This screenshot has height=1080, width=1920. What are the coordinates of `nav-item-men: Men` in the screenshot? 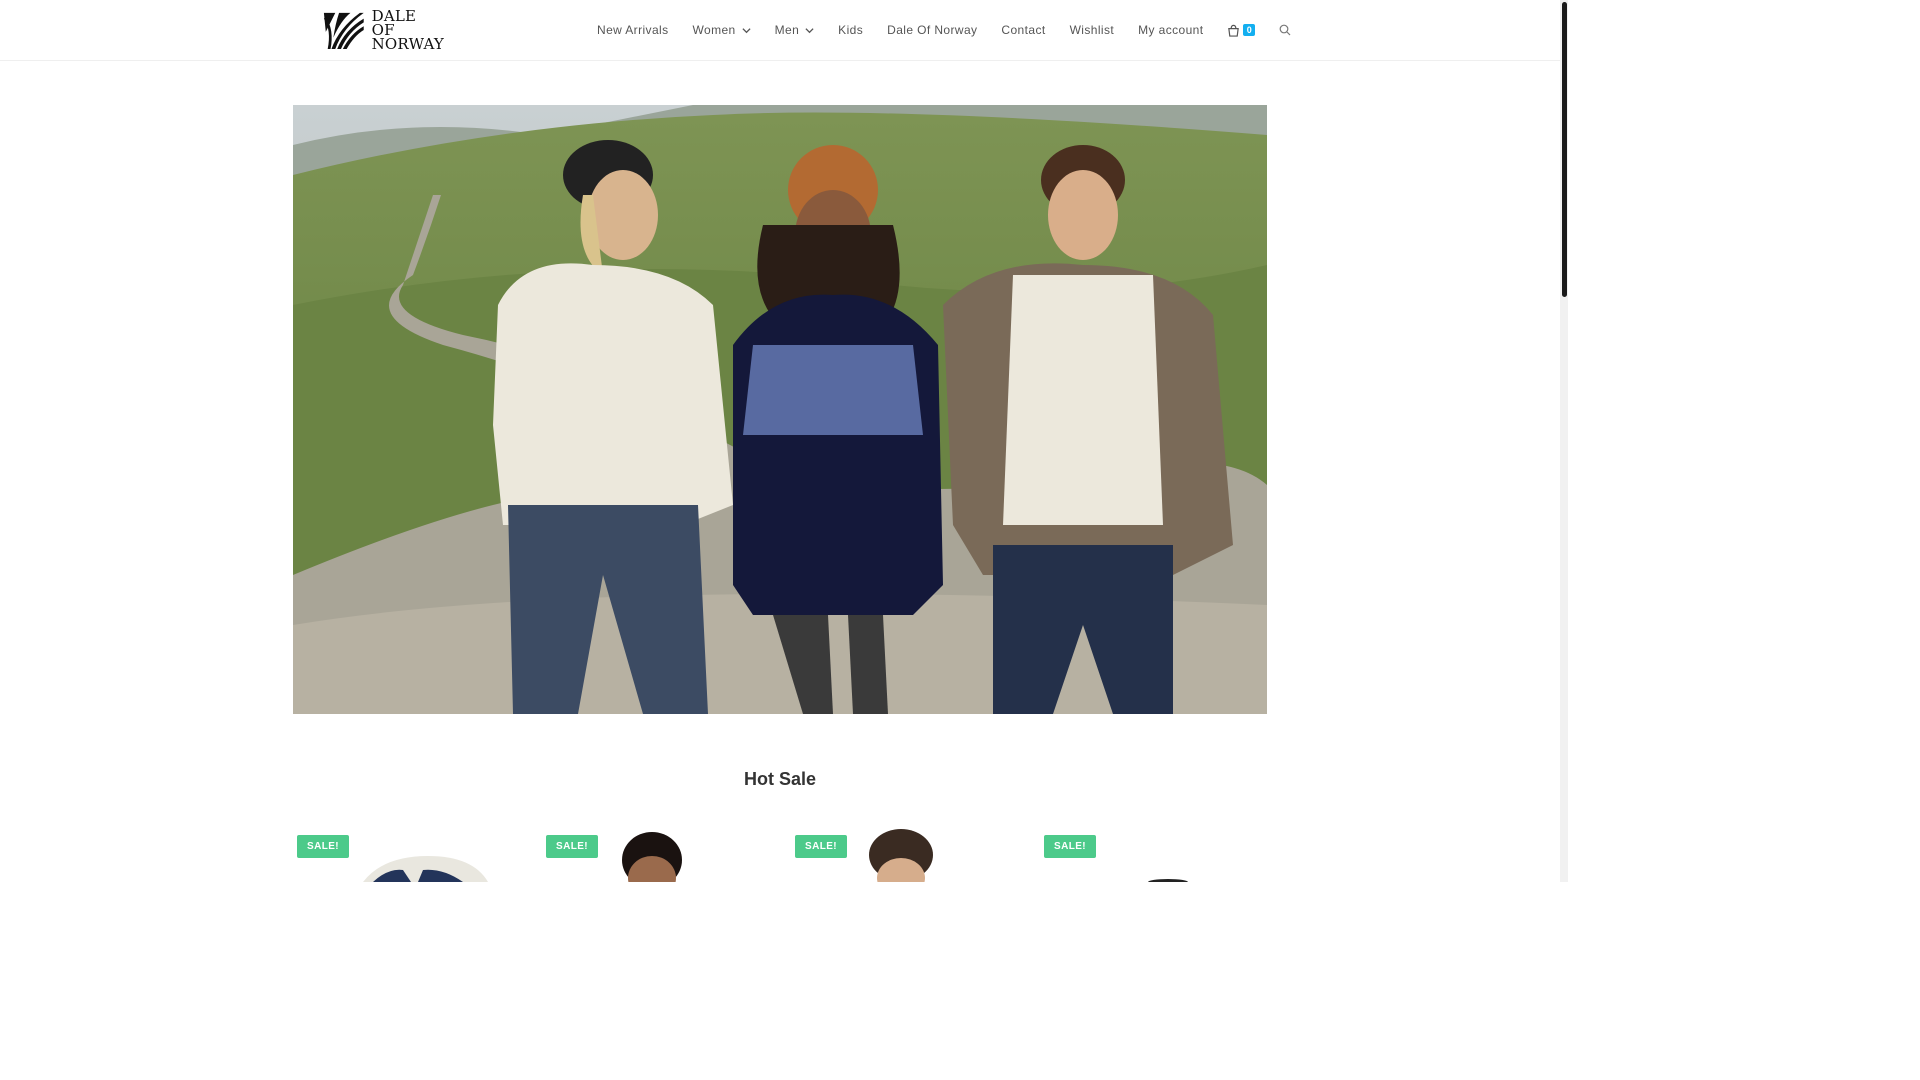 It's located at (795, 30).